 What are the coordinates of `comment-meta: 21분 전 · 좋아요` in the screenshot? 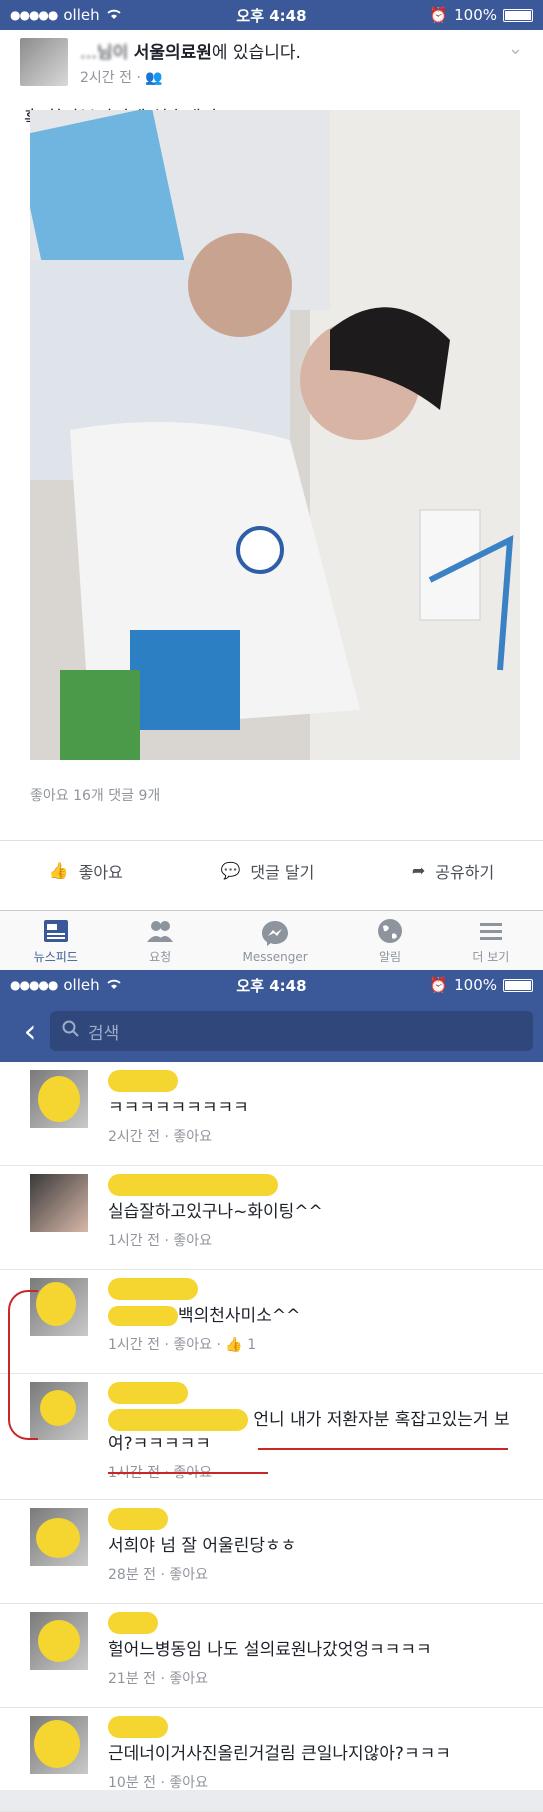 It's located at (315, 1678).